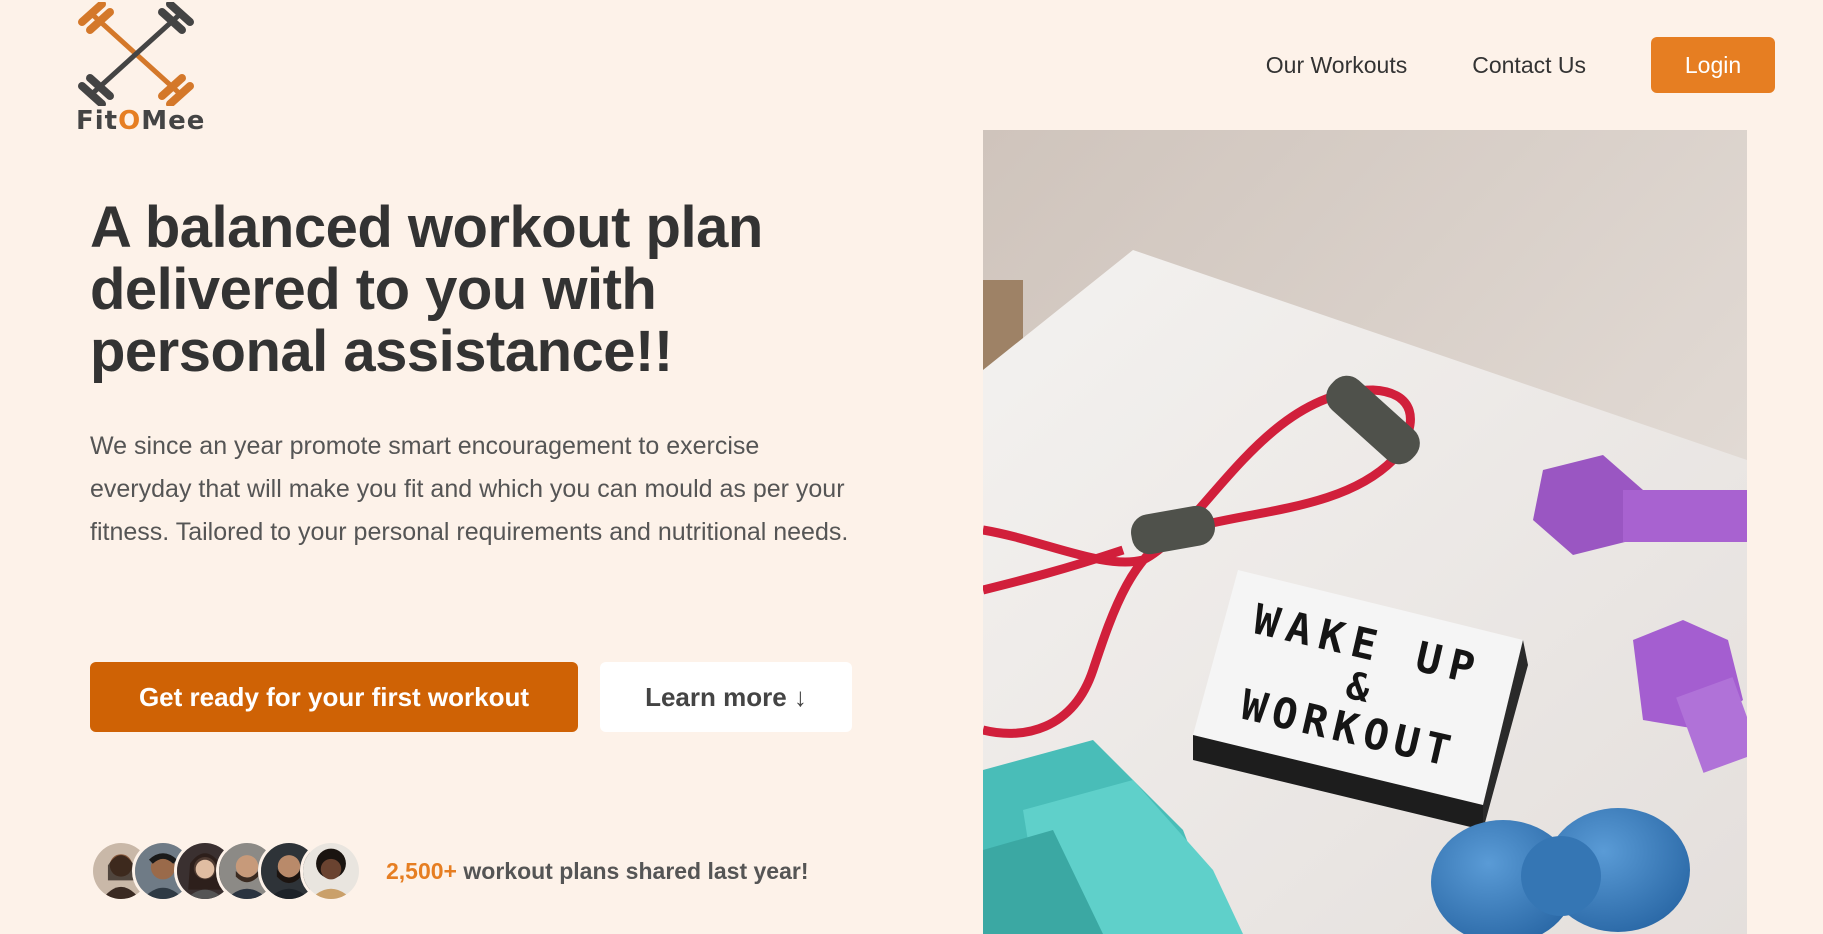 Image resolution: width=1823 pixels, height=934 pixels. What do you see at coordinates (597, 870) in the screenshot?
I see `social-proof-text: 2,500+ workout plans shared last year!` at bounding box center [597, 870].